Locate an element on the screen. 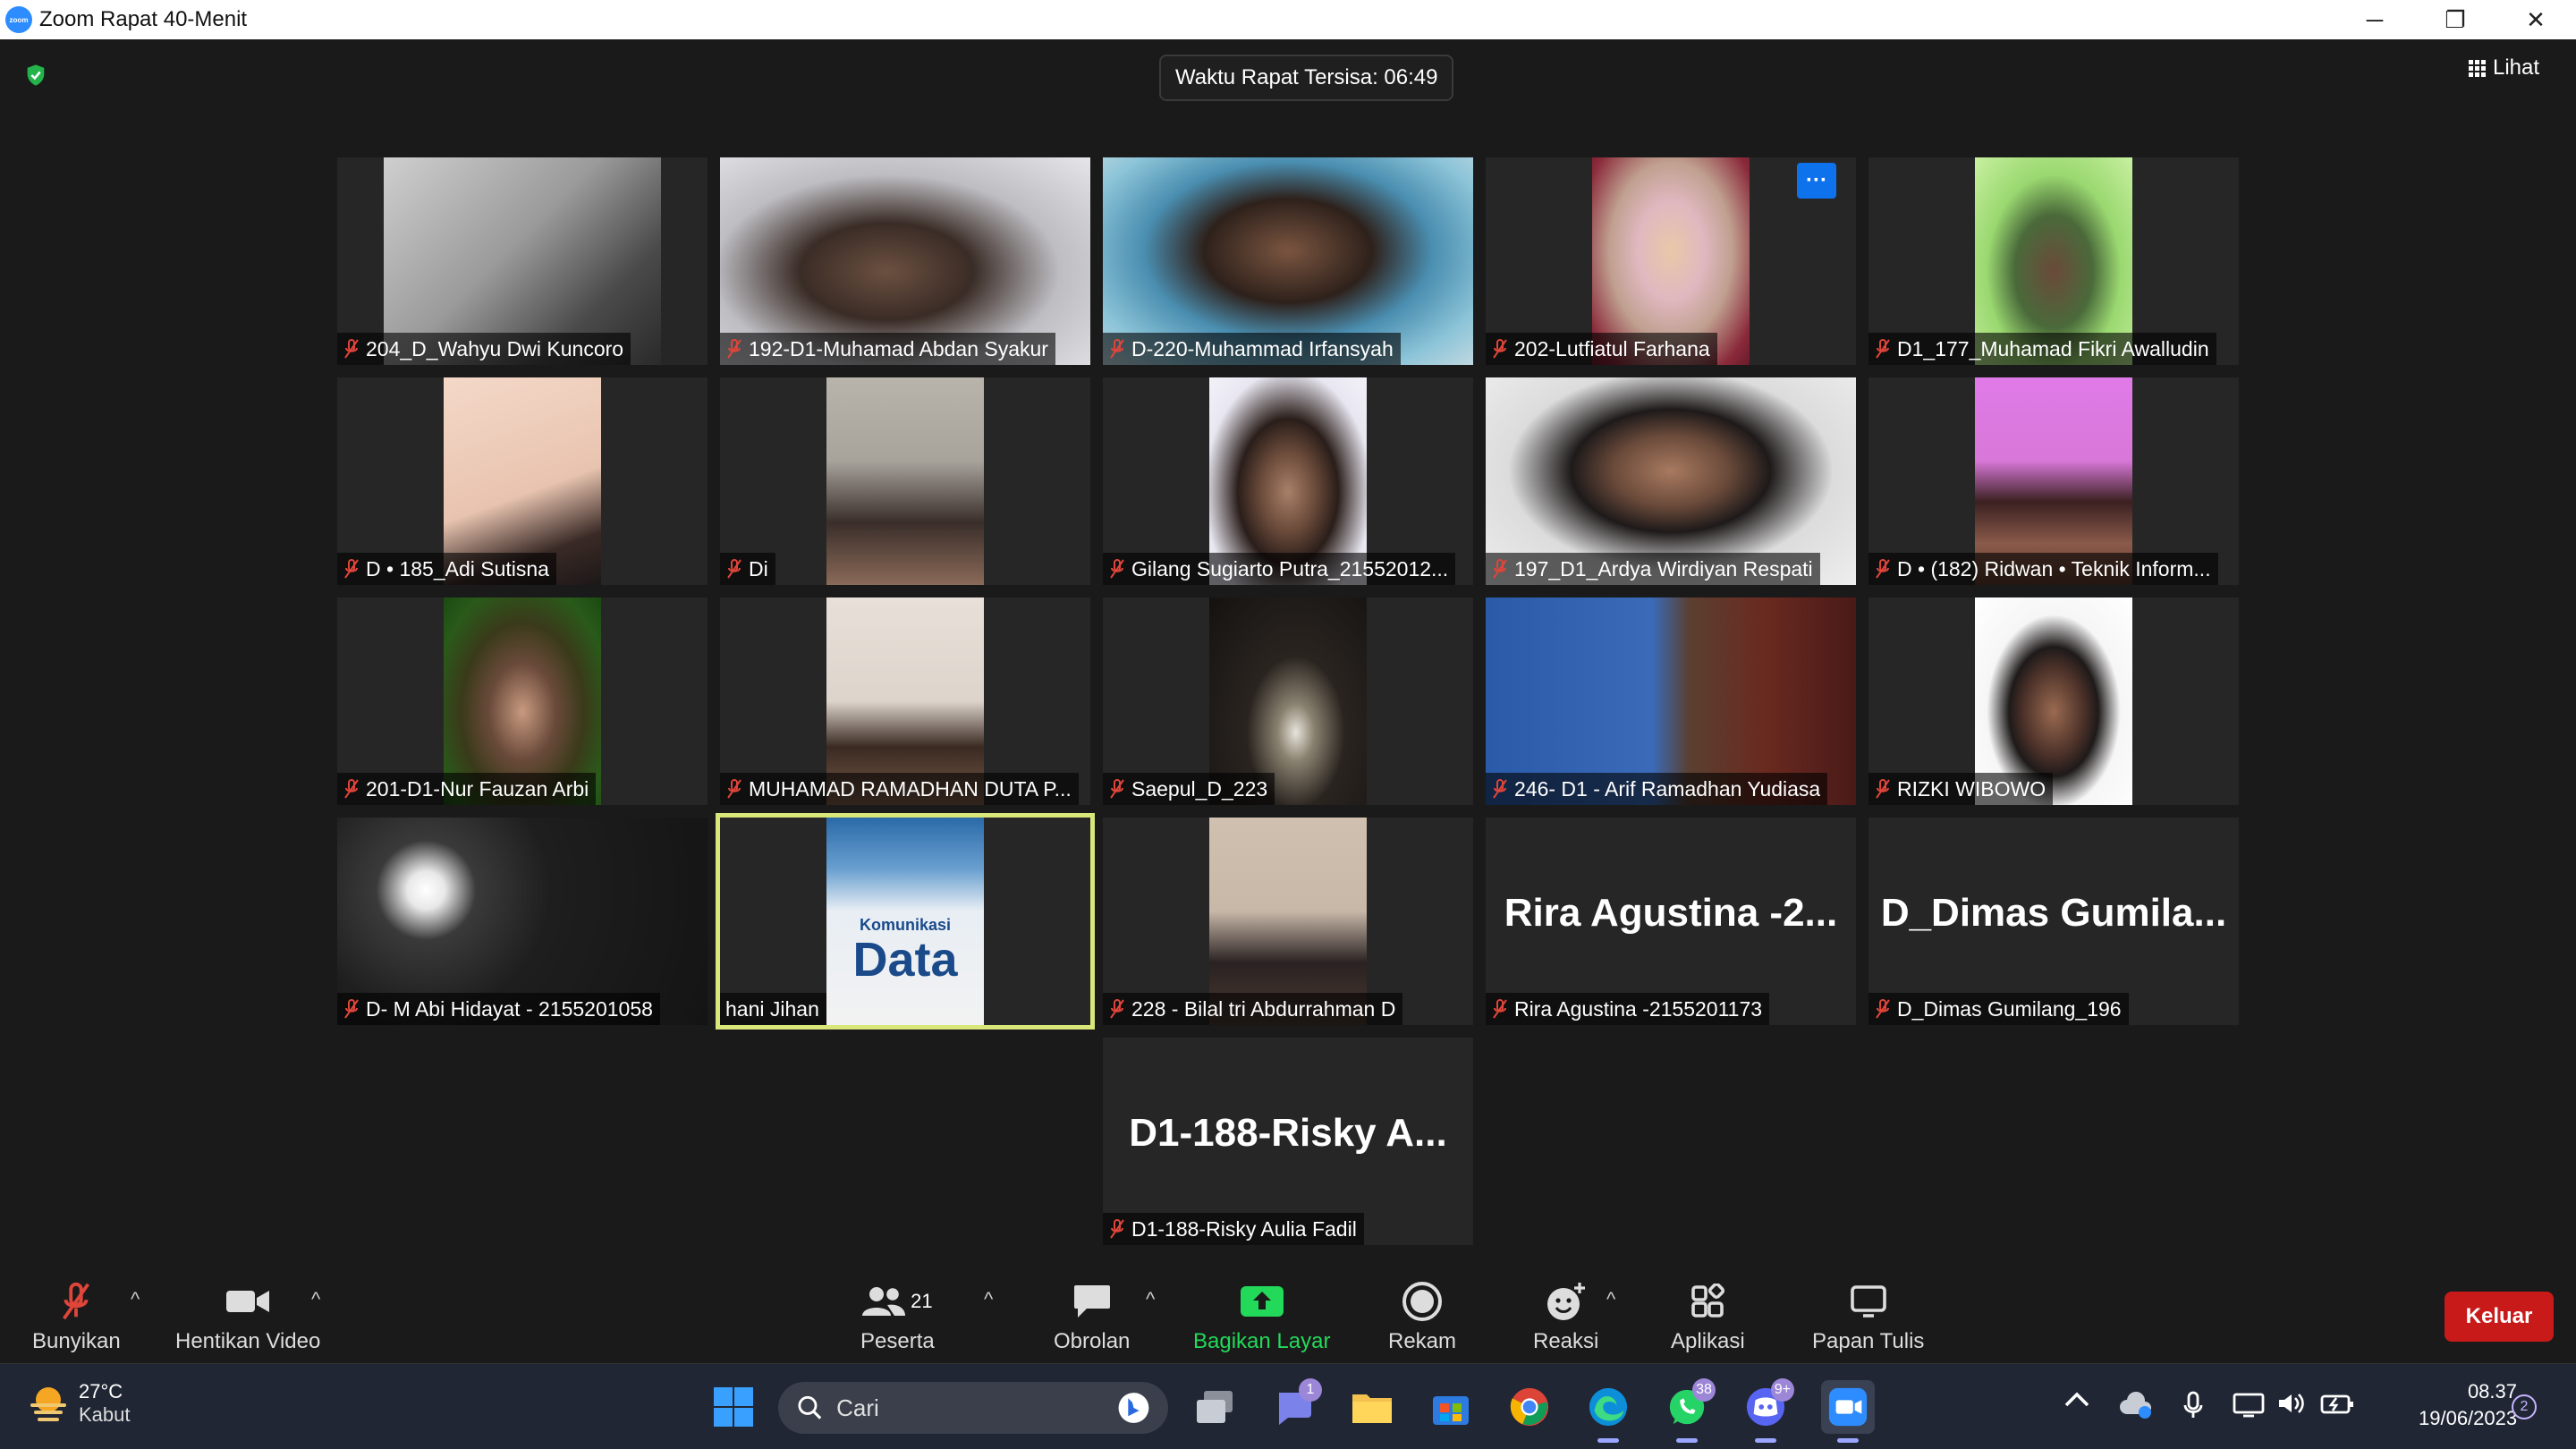 The height and width of the screenshot is (1449, 2576). name-label: D- M Abi Hidayat - 2155201058 is located at coordinates (498, 1009).